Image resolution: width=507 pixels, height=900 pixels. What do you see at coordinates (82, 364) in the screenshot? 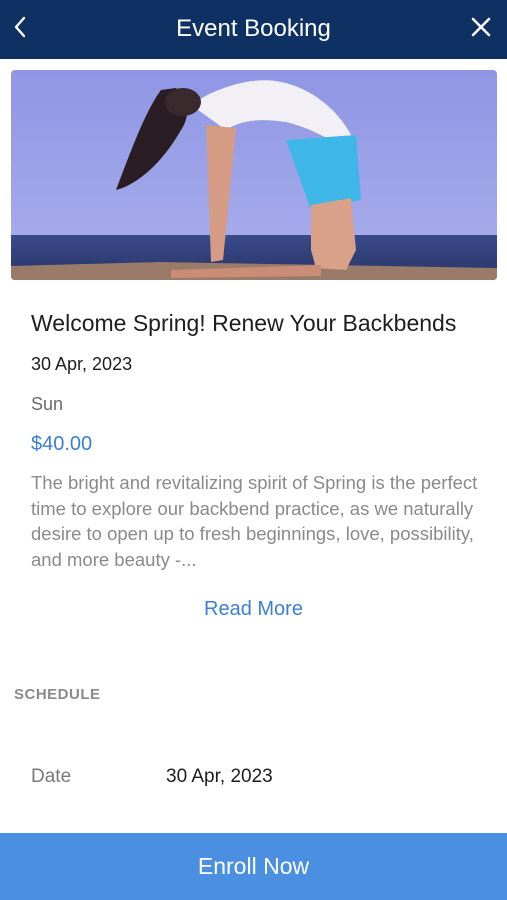
I see `event-date: 30 Apr, 2023` at bounding box center [82, 364].